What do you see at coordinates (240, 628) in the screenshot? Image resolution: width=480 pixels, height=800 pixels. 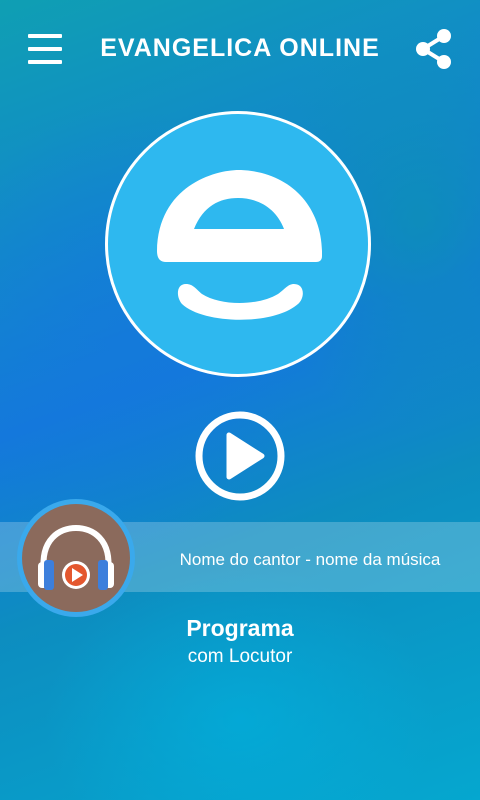 I see `program-title: Programa` at bounding box center [240, 628].